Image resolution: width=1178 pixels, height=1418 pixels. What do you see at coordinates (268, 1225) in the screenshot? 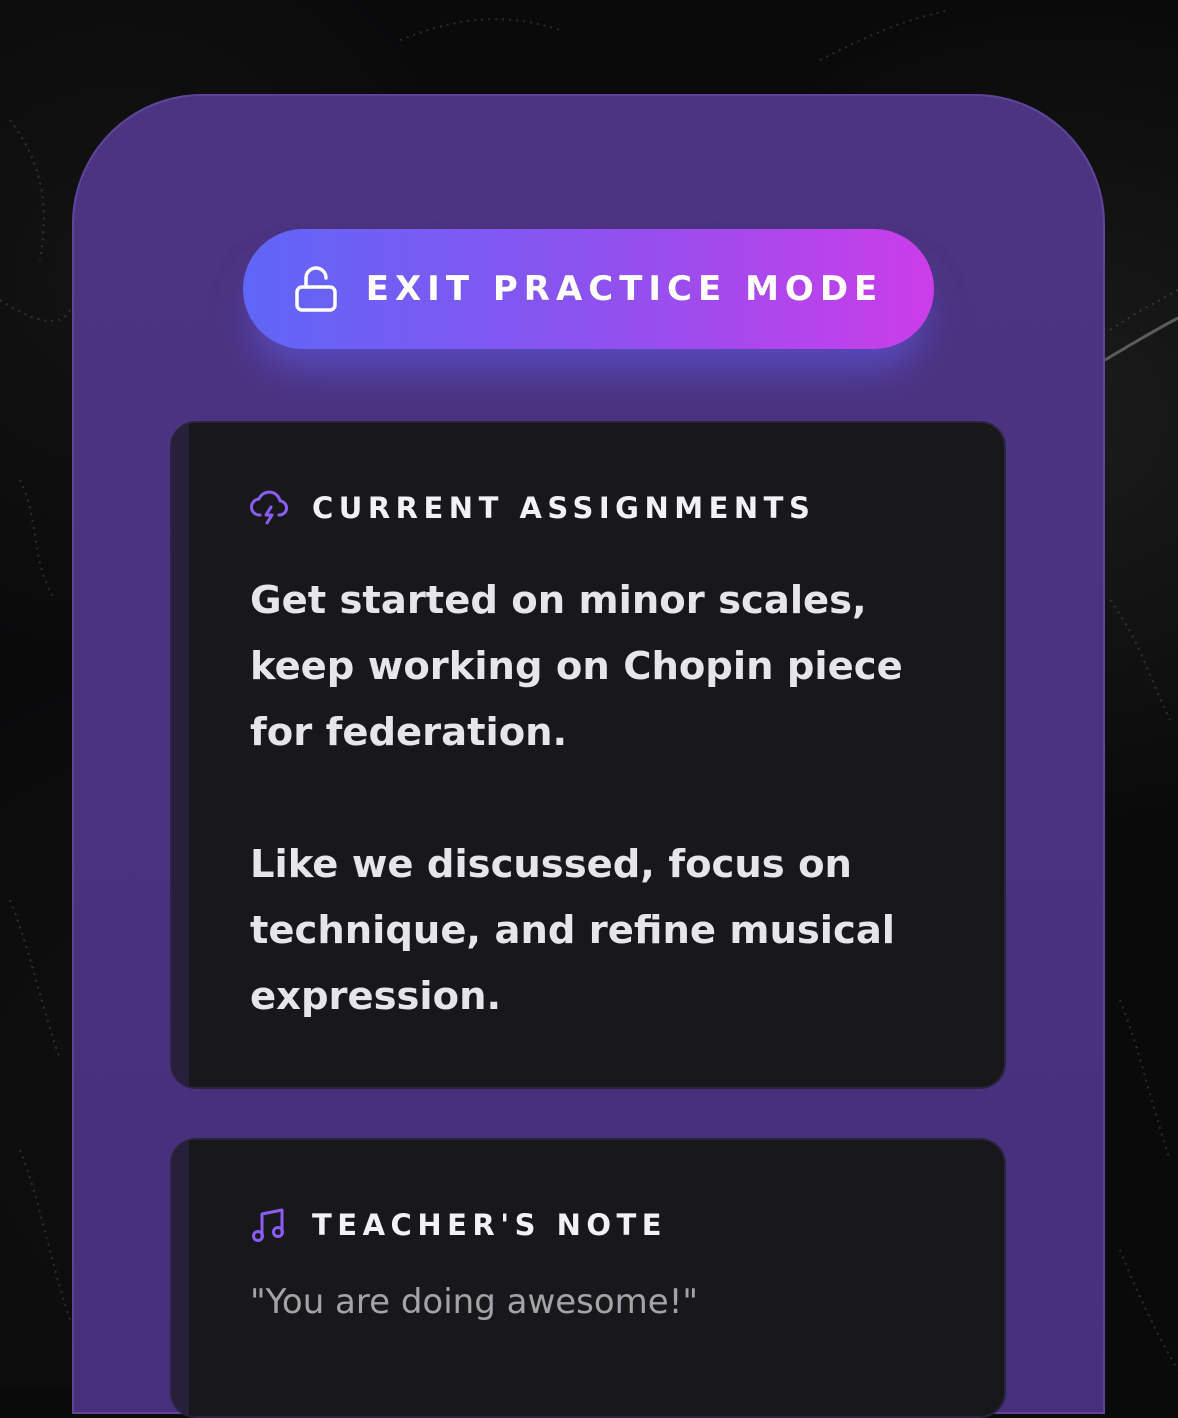
I see `music-note-icon` at bounding box center [268, 1225].